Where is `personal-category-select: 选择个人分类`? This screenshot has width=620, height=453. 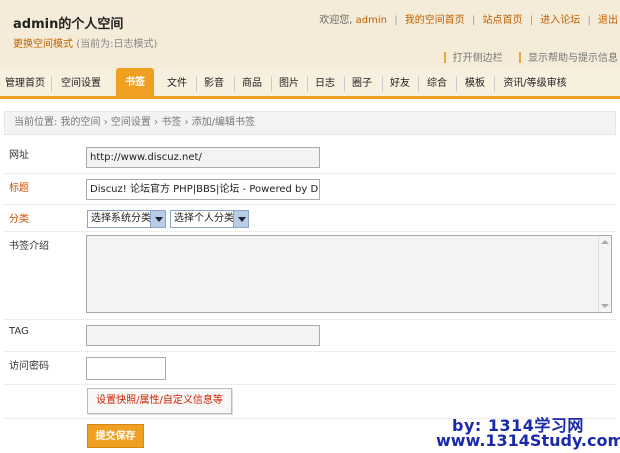 personal-category-select: 选择个人分类 is located at coordinates (209, 219).